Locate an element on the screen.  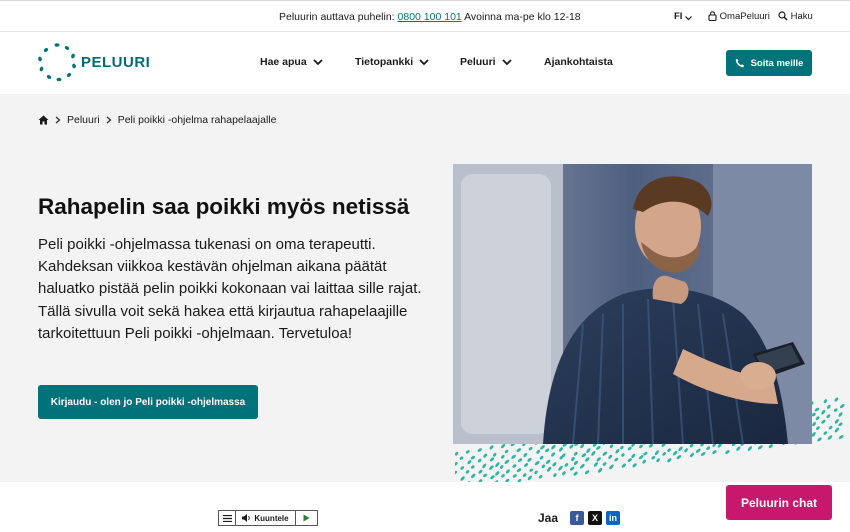
menu-icon is located at coordinates (227, 518).